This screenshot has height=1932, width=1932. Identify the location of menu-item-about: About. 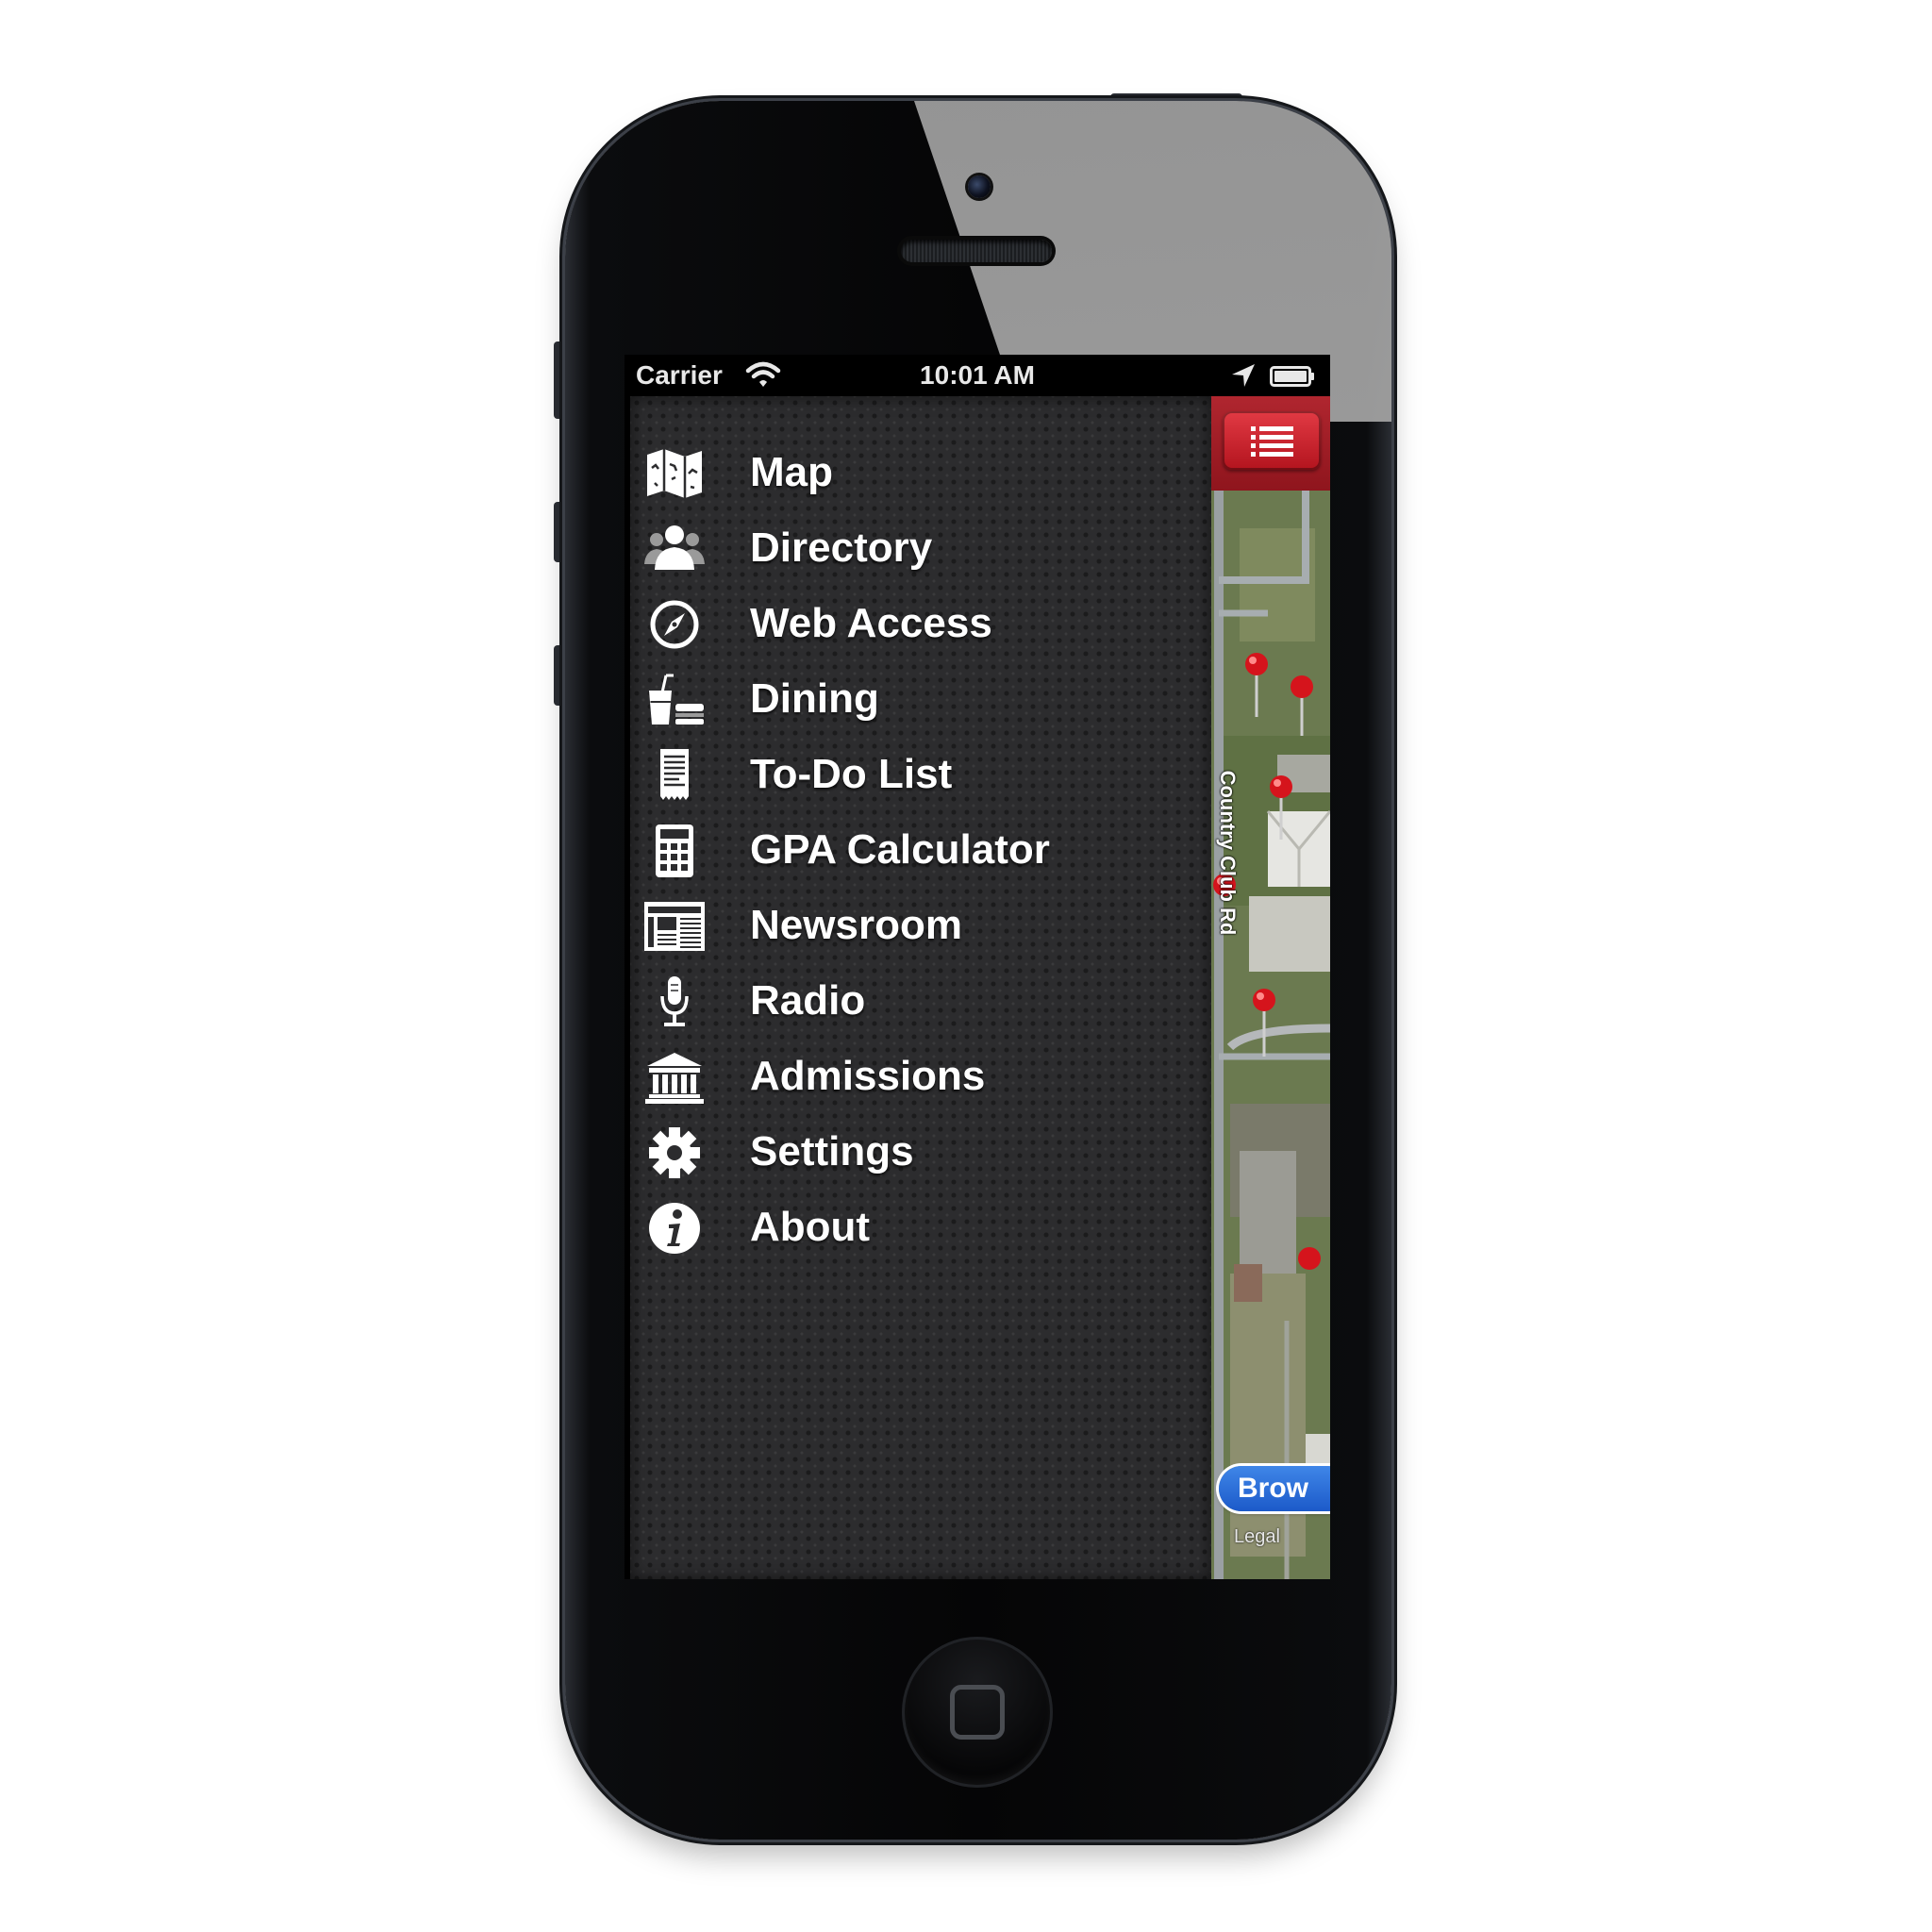
(921, 1228).